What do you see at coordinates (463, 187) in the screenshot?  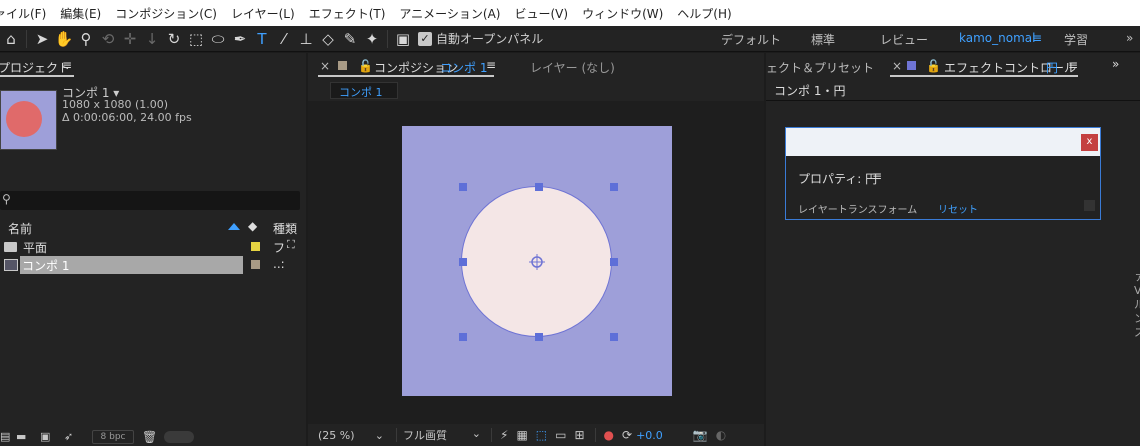 I see `bounding-handle-top-left` at bounding box center [463, 187].